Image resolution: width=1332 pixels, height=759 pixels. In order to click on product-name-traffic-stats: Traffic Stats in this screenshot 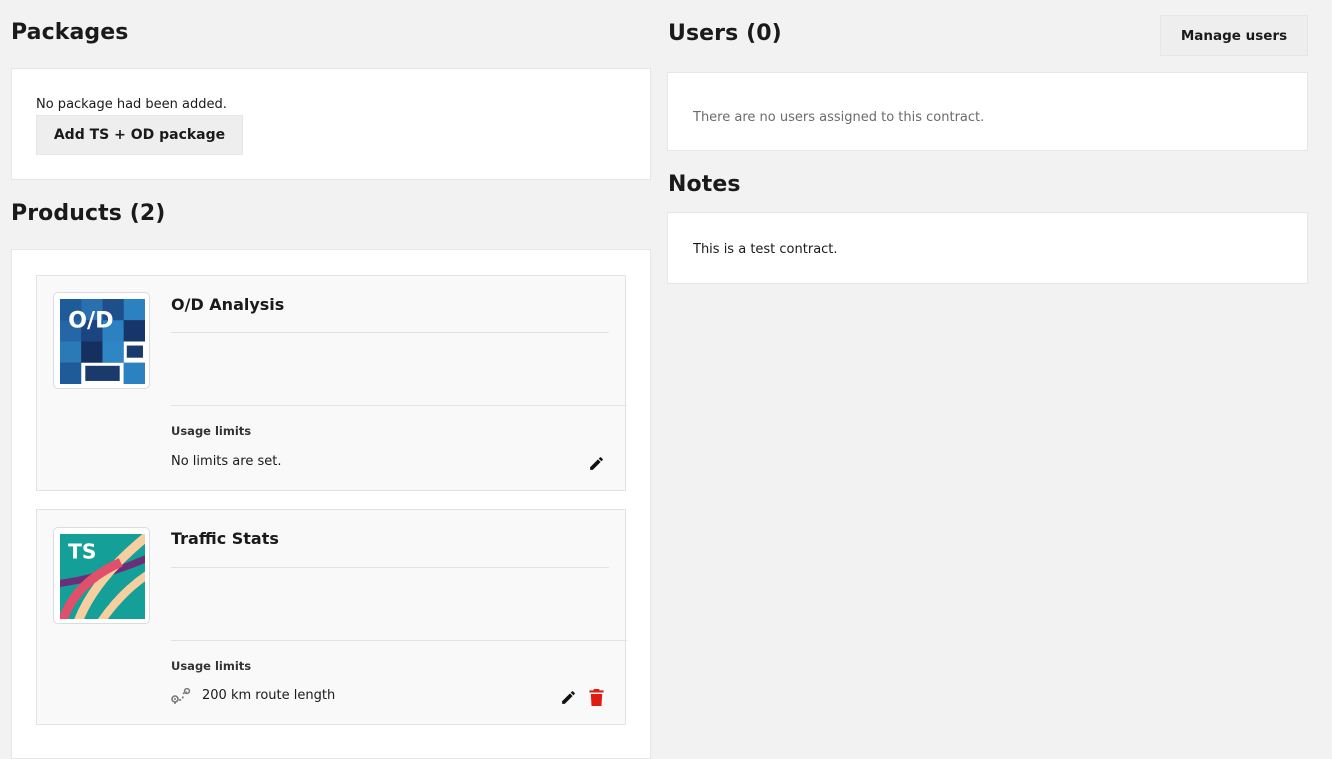, I will do `click(225, 538)`.